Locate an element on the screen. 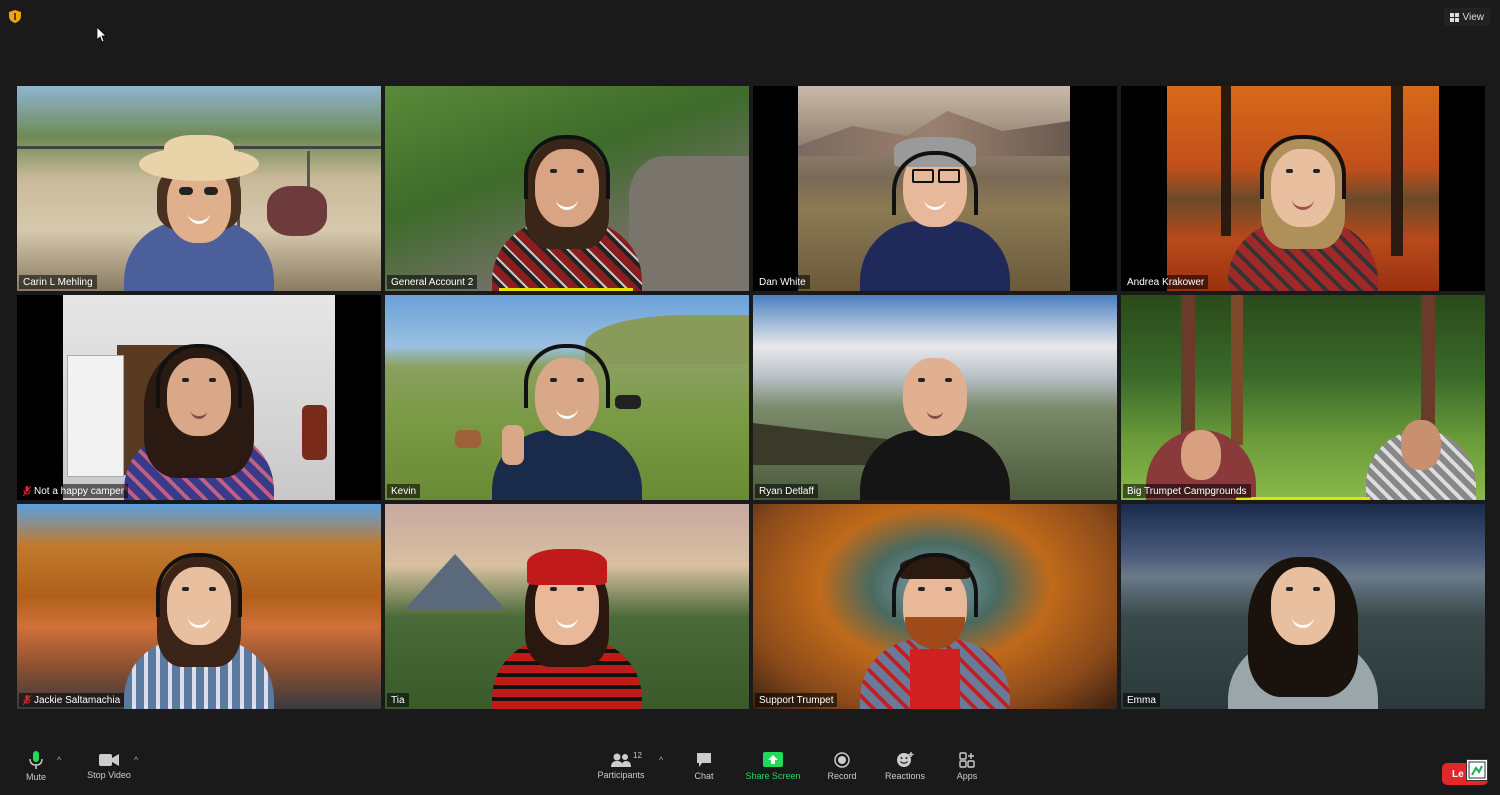 The height and width of the screenshot is (795, 1500). video-tile: Not a happy camper is located at coordinates (199, 397).